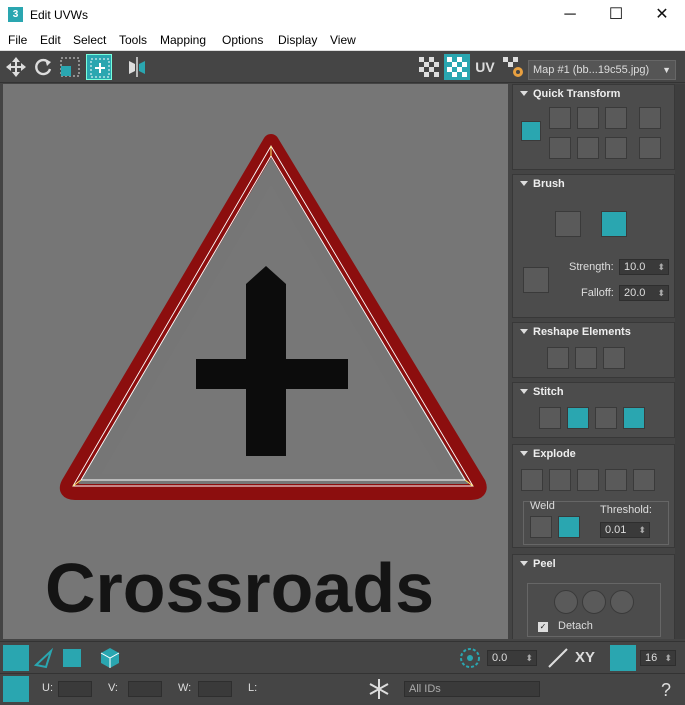 The width and height of the screenshot is (685, 705). I want to click on maximize-button: ☐, so click(616, 15).